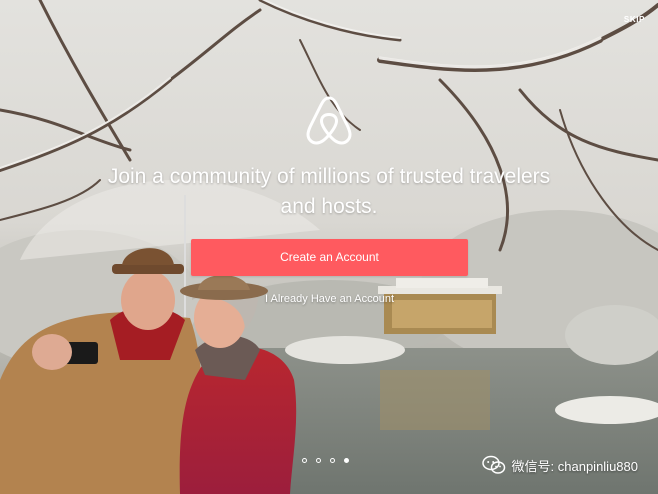 The image size is (658, 494). I want to click on watermark: 微信号: chanpinliu880, so click(559, 465).